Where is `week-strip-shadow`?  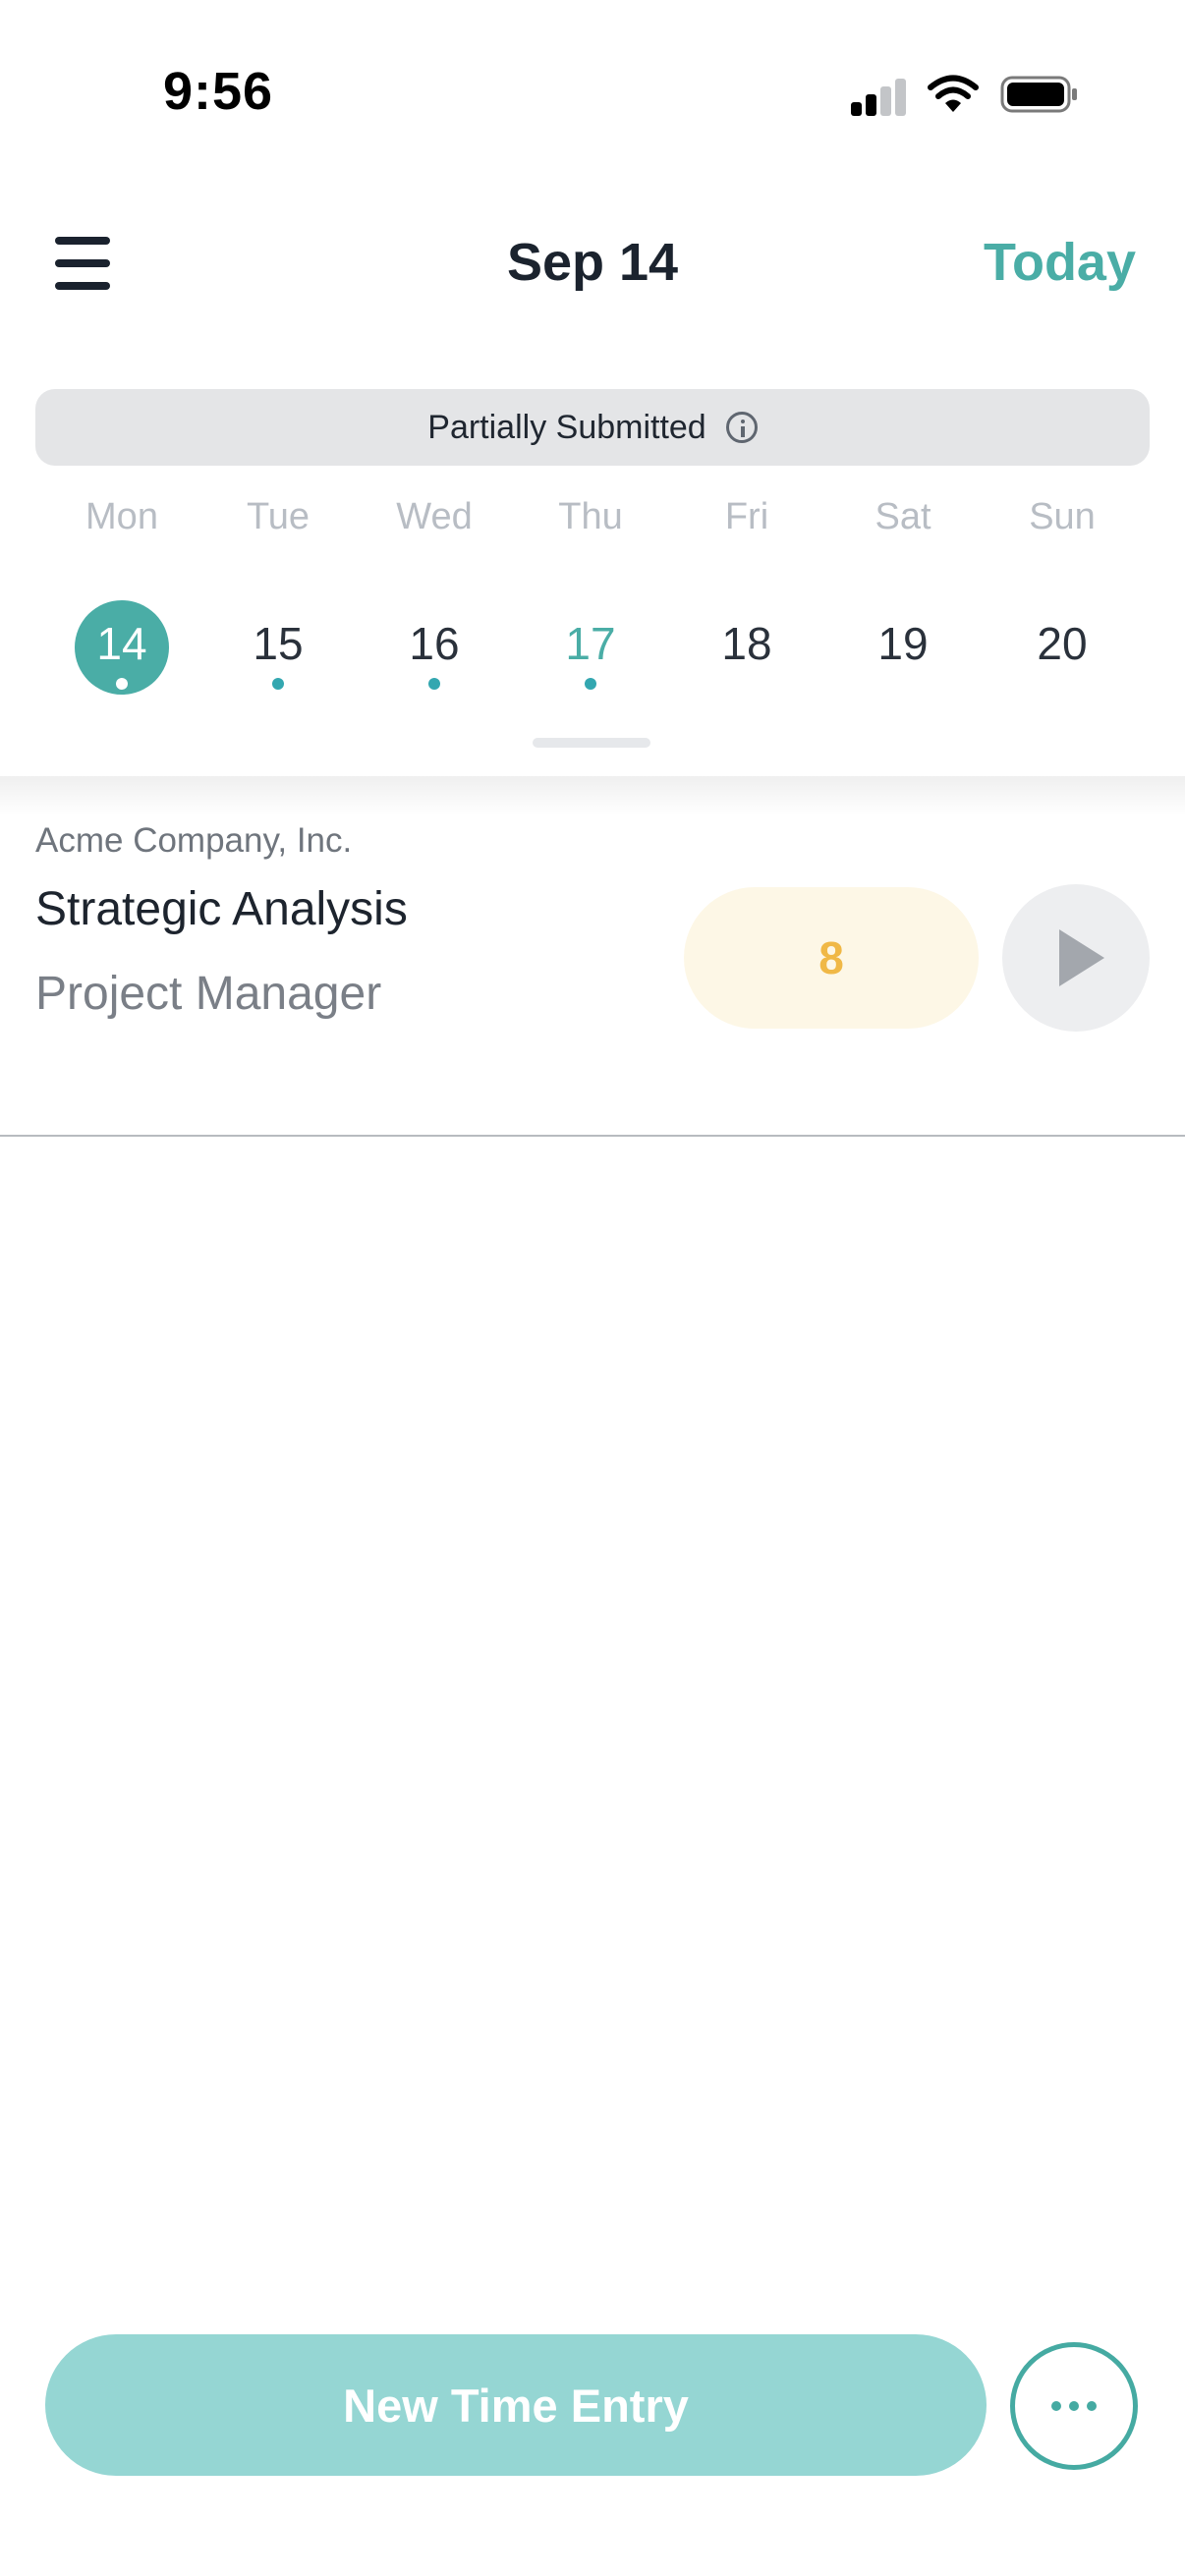
week-strip-shadow is located at coordinates (592, 795).